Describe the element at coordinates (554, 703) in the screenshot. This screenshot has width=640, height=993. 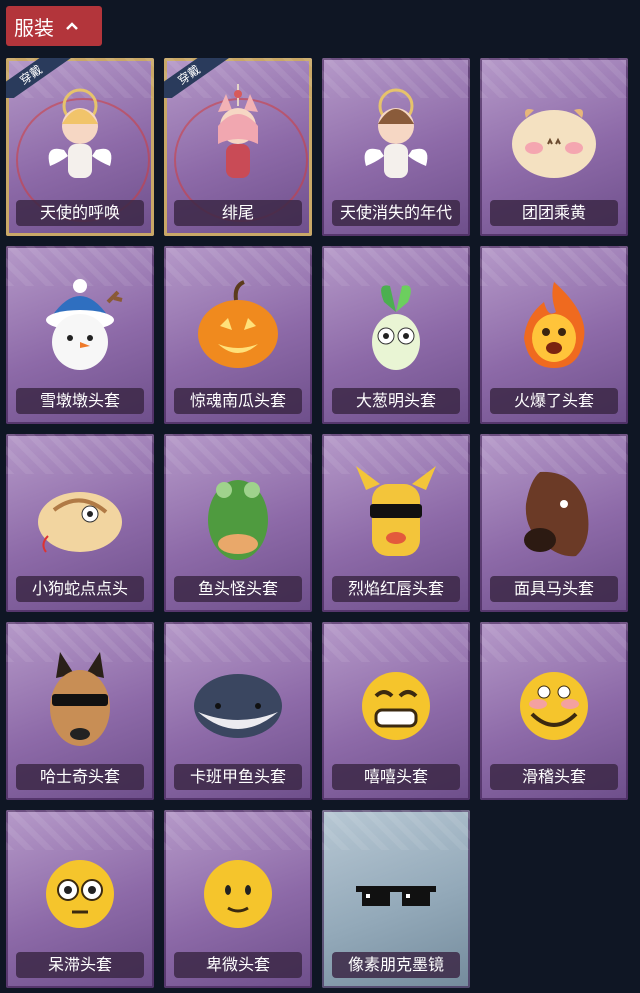
I see `funny-emoji-icon` at that location.